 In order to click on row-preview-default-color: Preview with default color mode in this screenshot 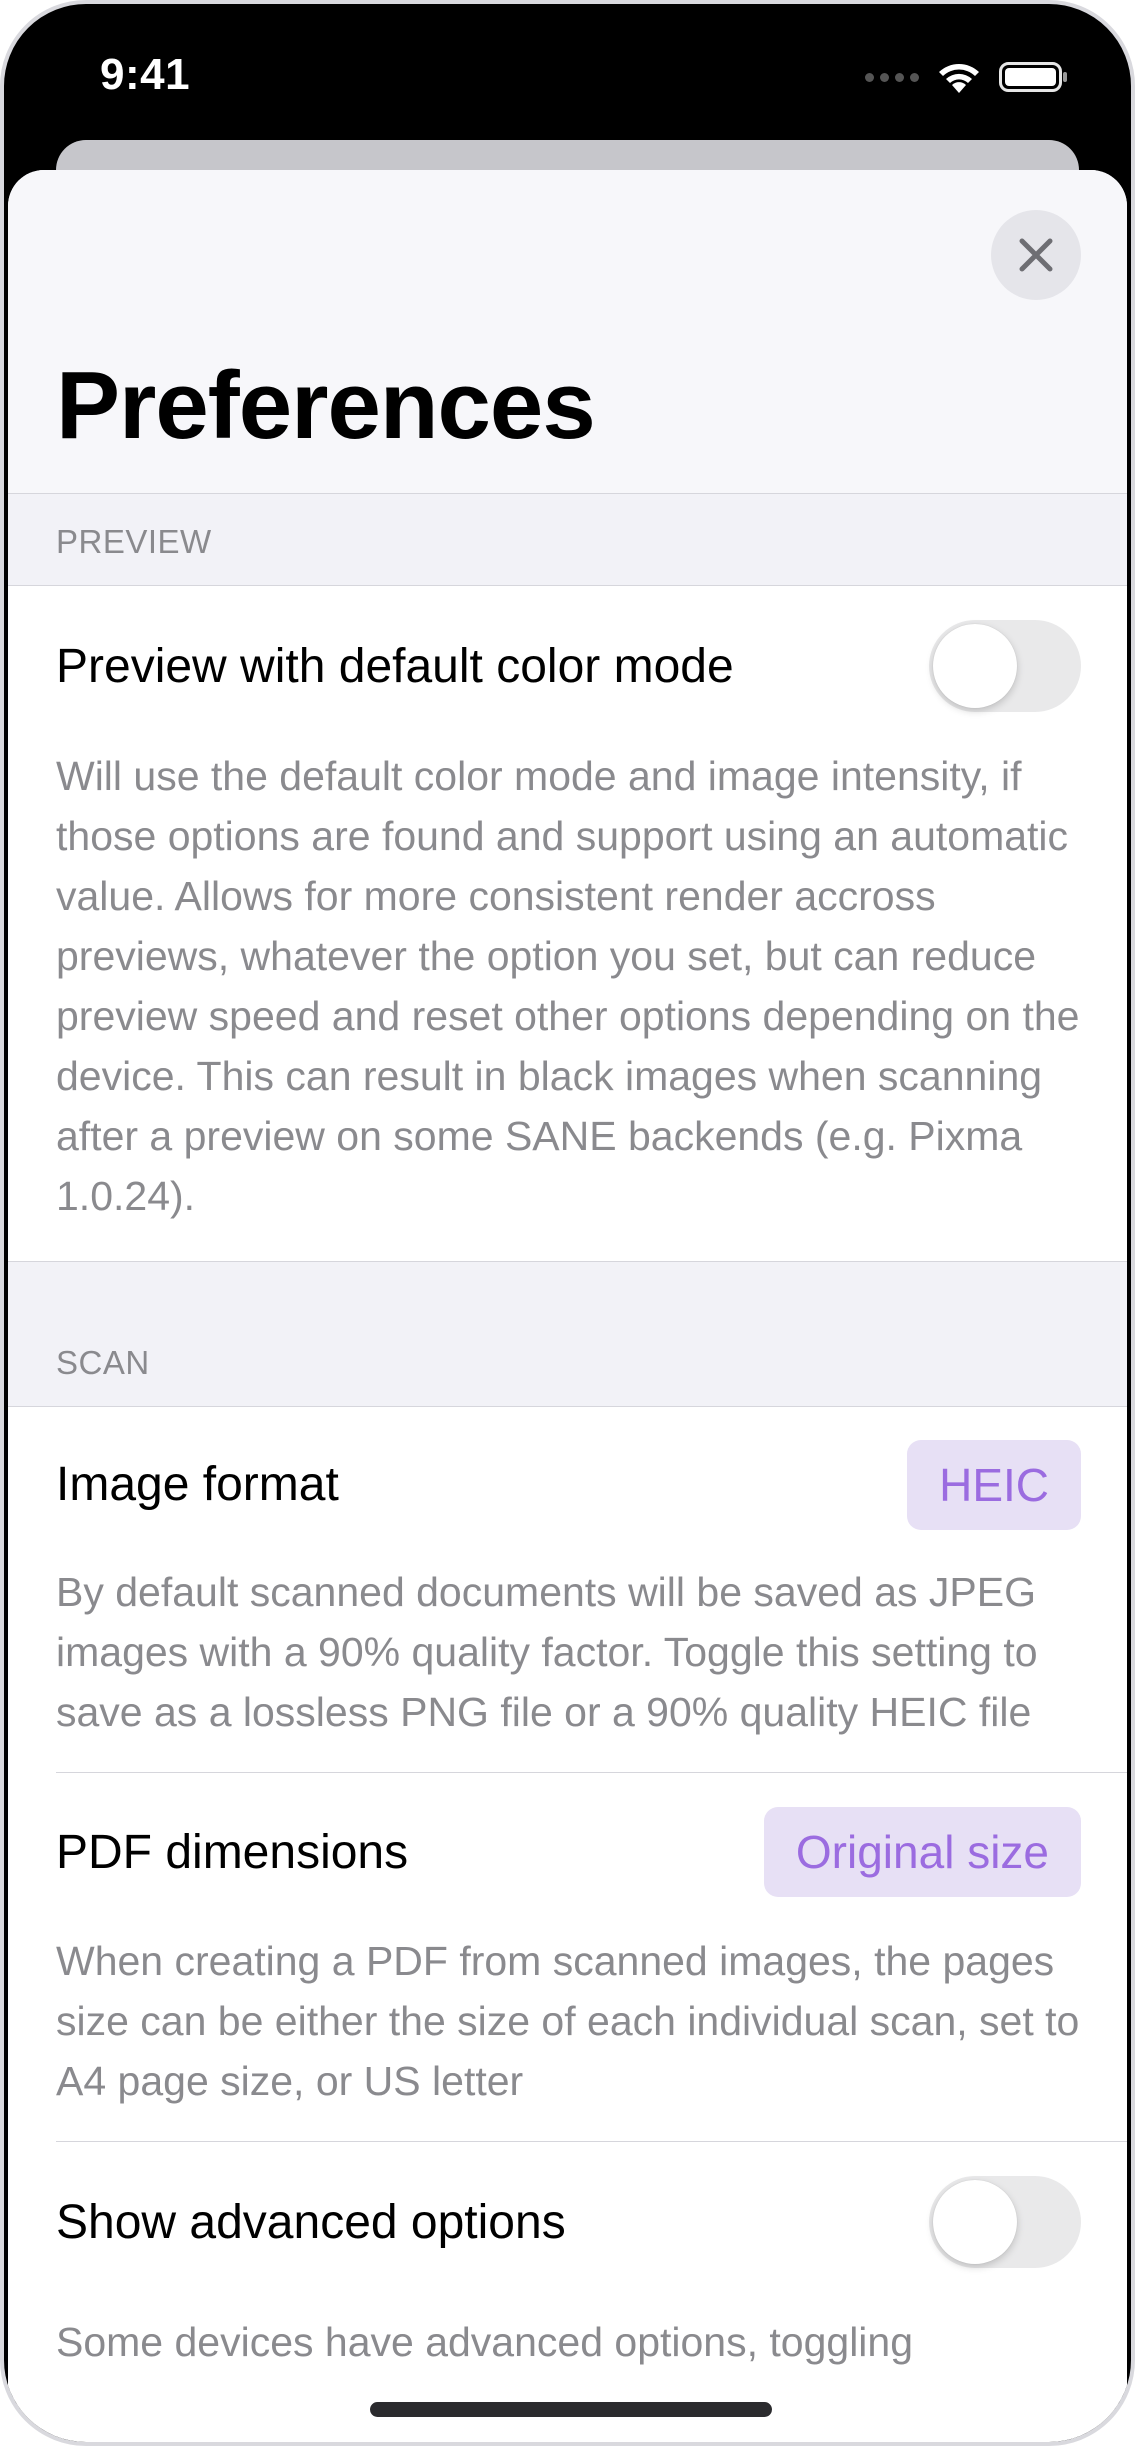, I will do `click(567, 666)`.